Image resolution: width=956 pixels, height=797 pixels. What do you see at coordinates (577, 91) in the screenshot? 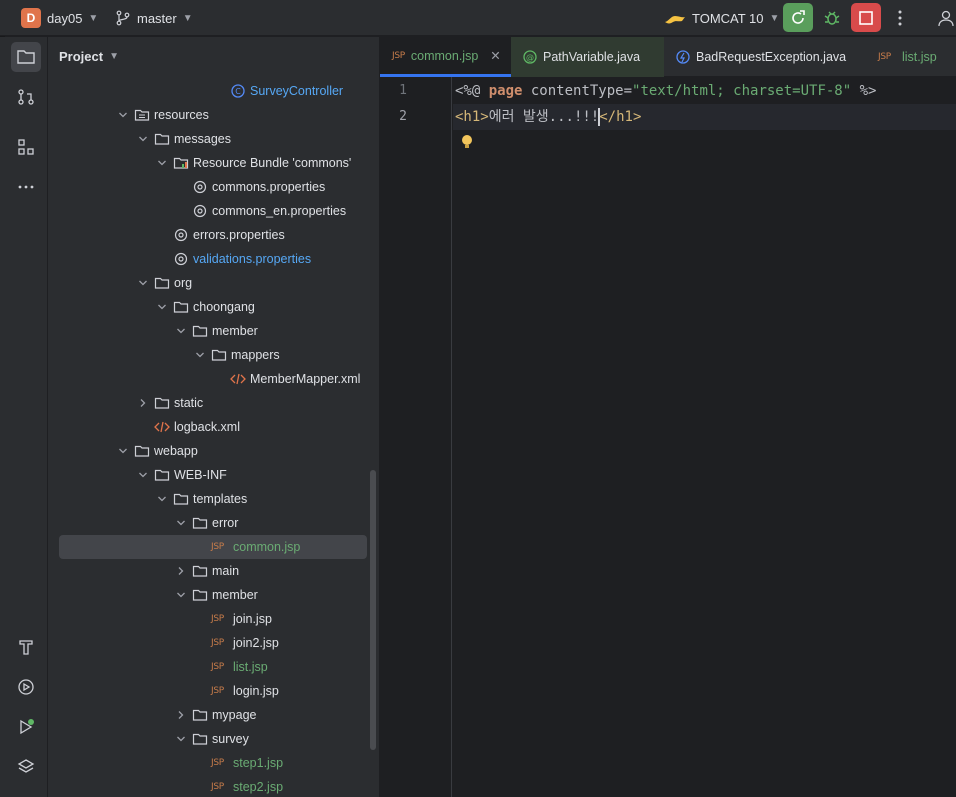
I see `jsp-attribute: contentType=` at bounding box center [577, 91].